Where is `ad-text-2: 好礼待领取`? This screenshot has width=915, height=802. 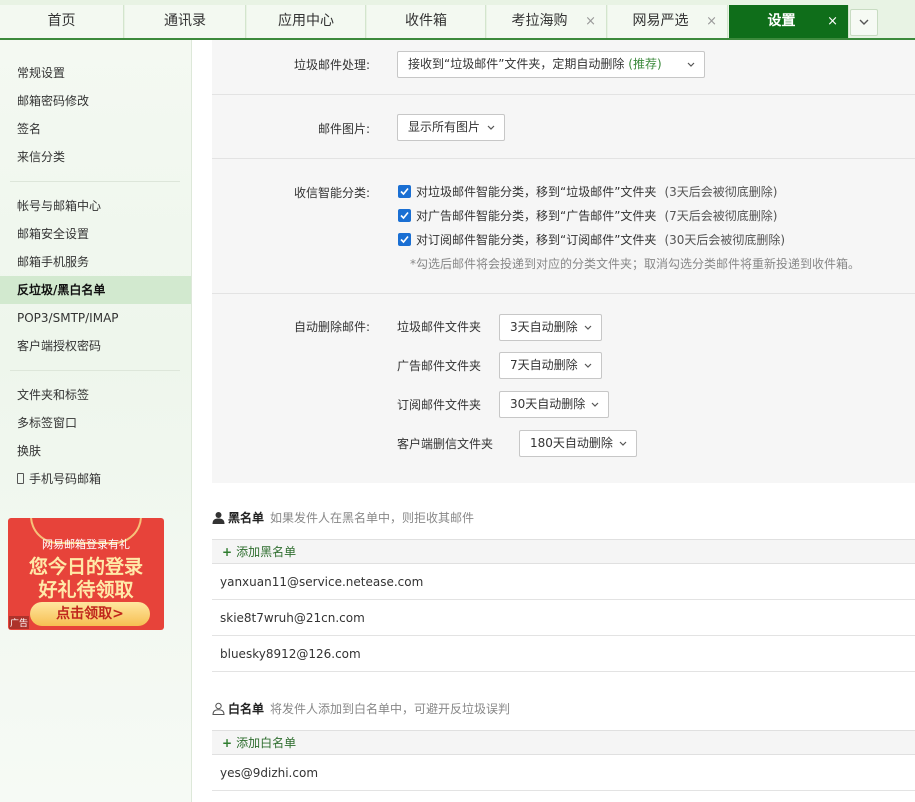 ad-text-2: 好礼待领取 is located at coordinates (86, 590).